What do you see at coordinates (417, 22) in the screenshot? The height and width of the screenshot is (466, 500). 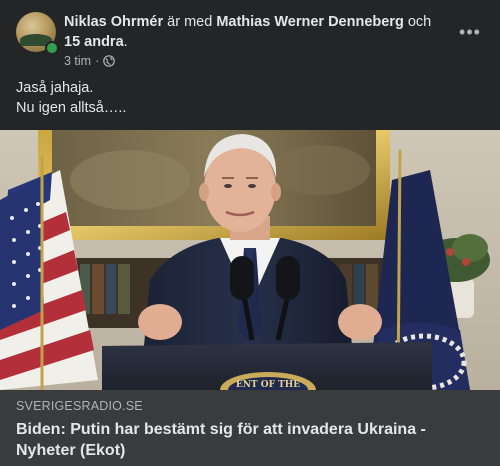 I see `and-connector: och` at bounding box center [417, 22].